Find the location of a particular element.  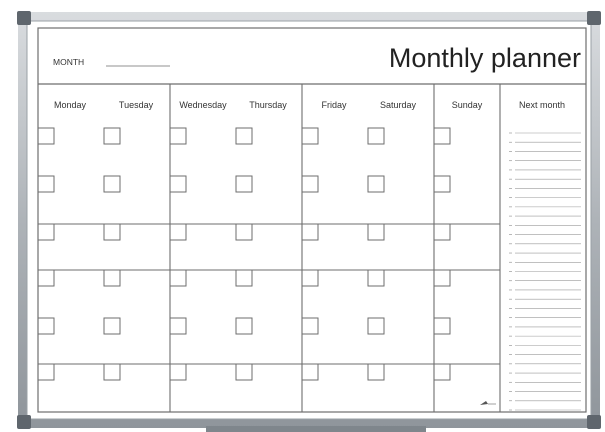

corner-cap-top-right is located at coordinates (594, 18).